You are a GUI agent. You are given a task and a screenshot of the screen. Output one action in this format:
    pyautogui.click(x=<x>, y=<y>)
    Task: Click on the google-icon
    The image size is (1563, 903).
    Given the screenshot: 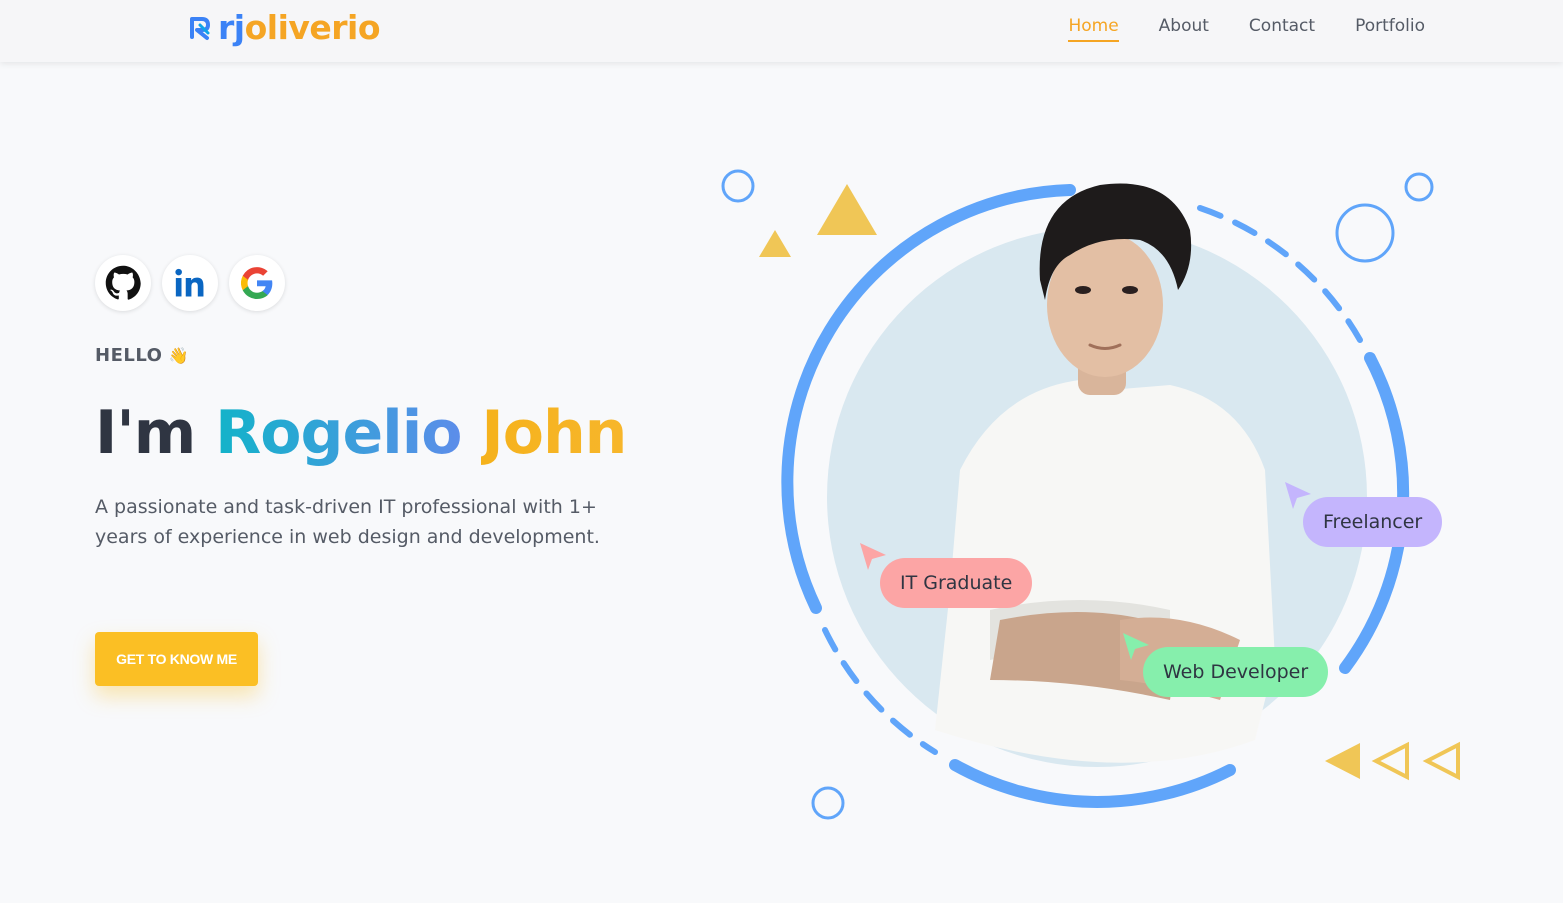 What is the action you would take?
    pyautogui.click(x=257, y=283)
    